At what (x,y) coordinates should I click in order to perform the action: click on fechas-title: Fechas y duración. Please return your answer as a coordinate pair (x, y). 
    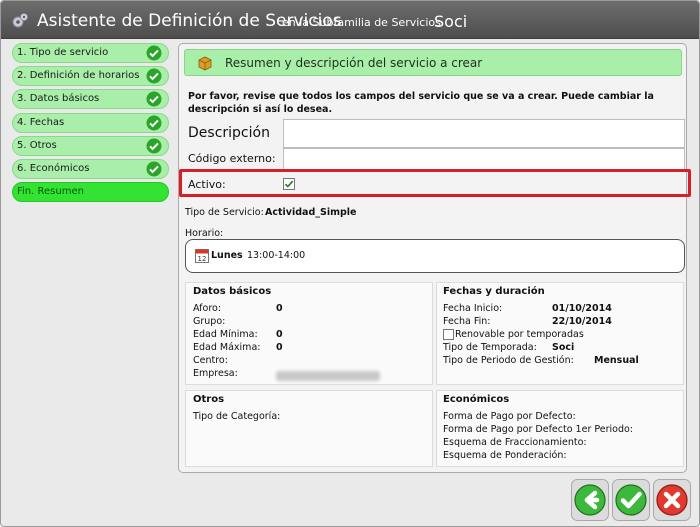
    Looking at the image, I should click on (494, 291).